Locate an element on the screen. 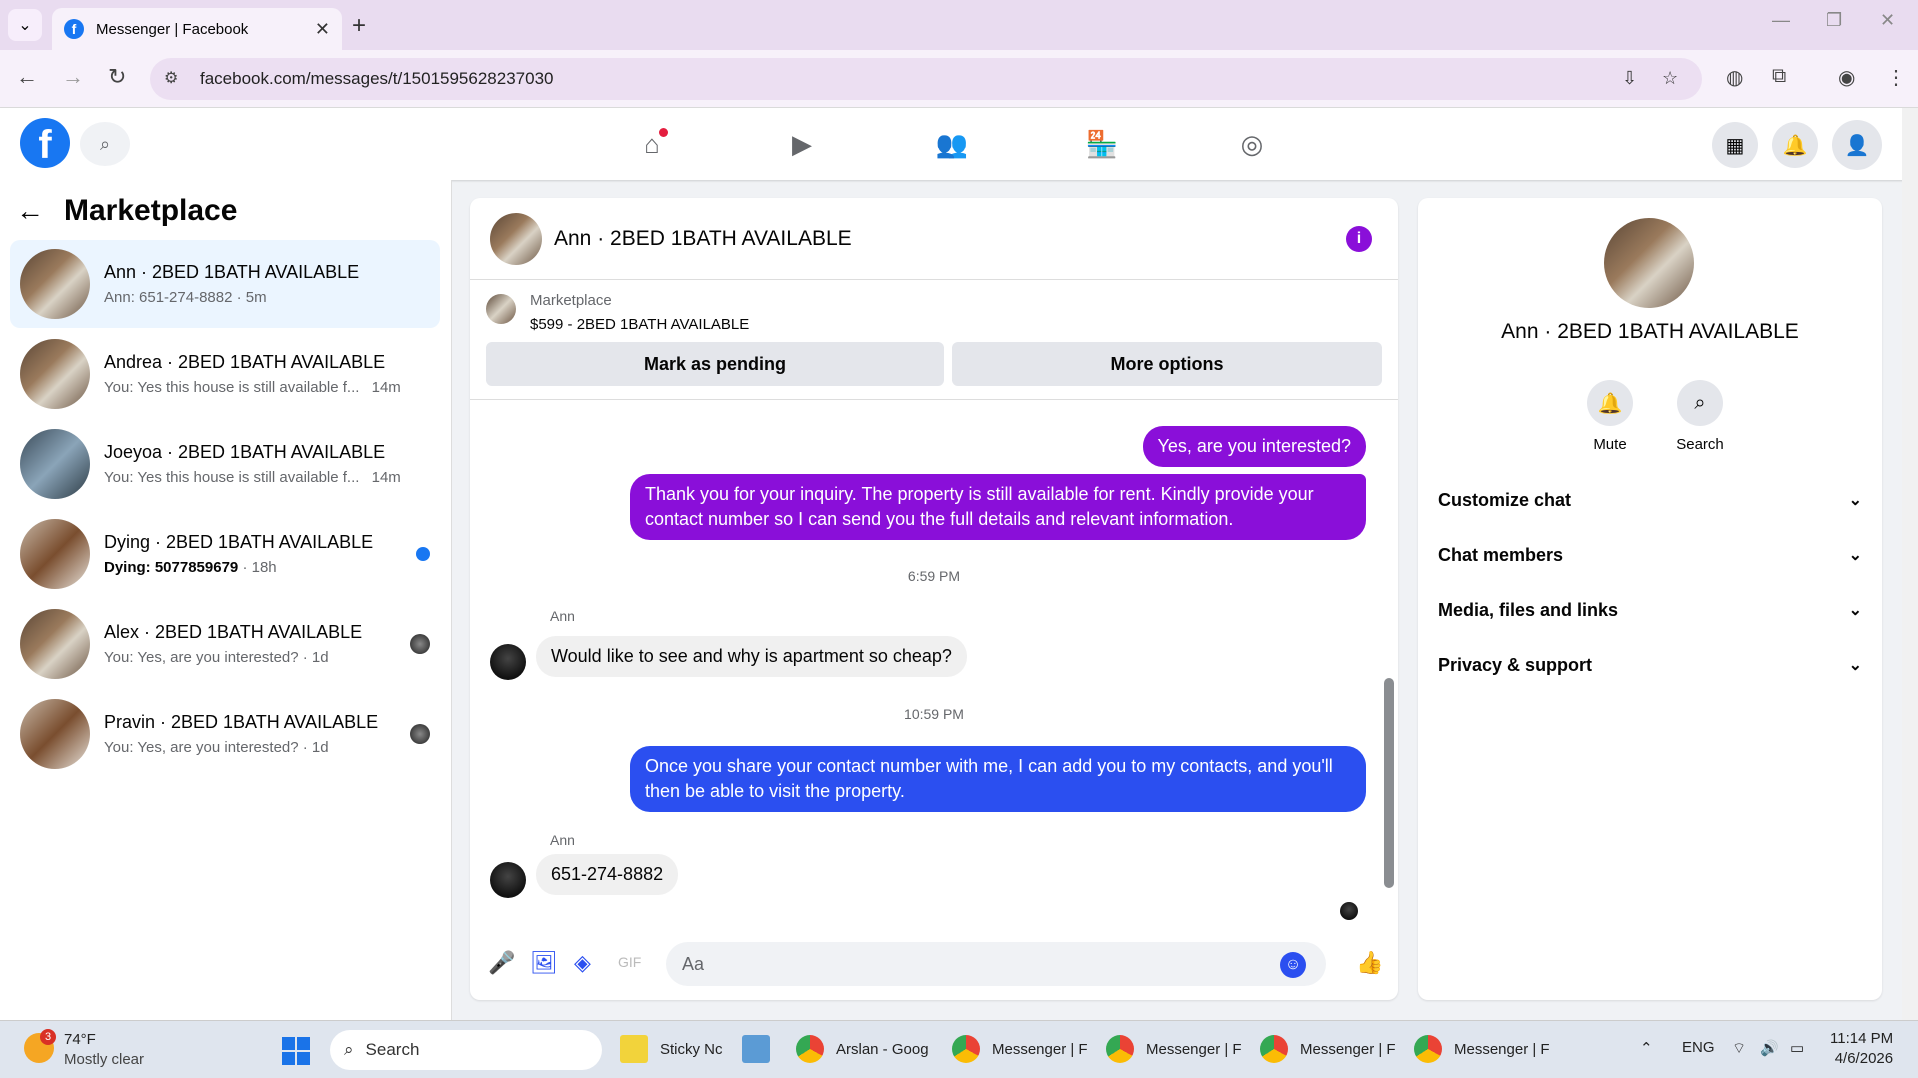  marketplace-icon: 🏪 is located at coordinates (1102, 144).